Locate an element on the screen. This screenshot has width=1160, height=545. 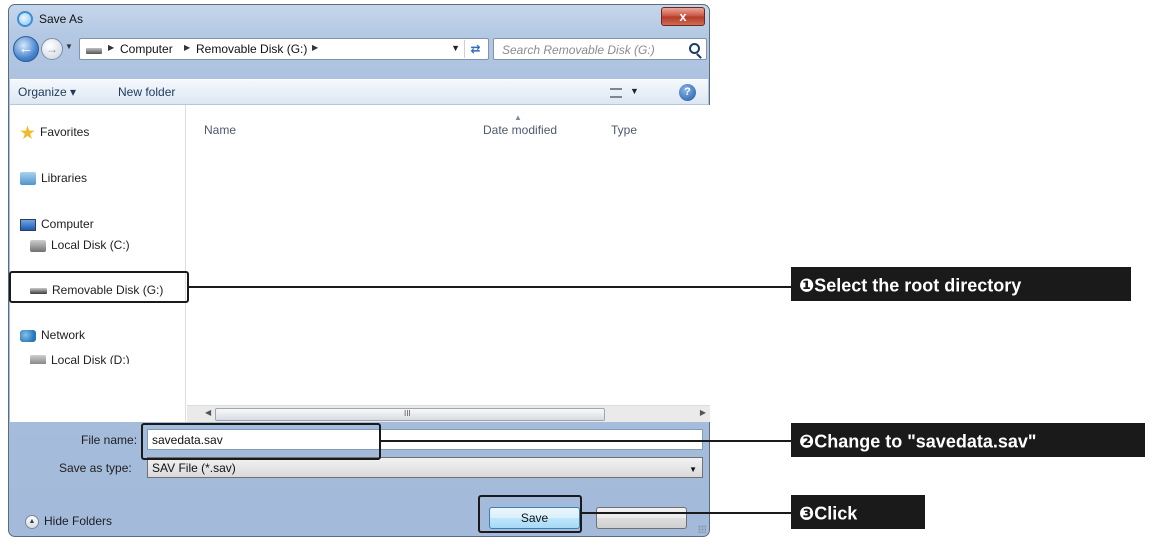
column-header-type: Type is located at coordinates (624, 130).